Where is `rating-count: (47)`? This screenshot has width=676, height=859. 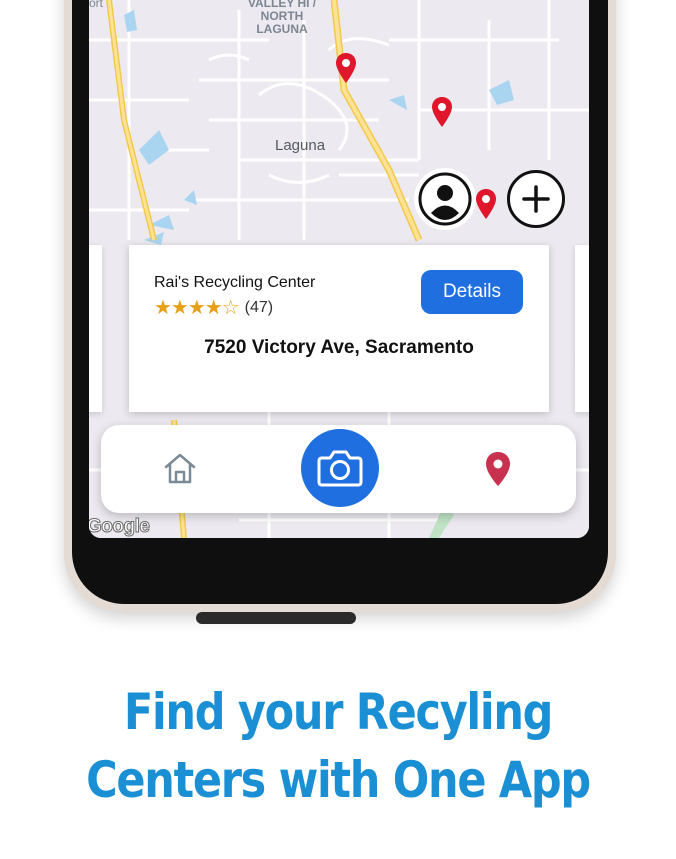 rating-count: (47) is located at coordinates (259, 307).